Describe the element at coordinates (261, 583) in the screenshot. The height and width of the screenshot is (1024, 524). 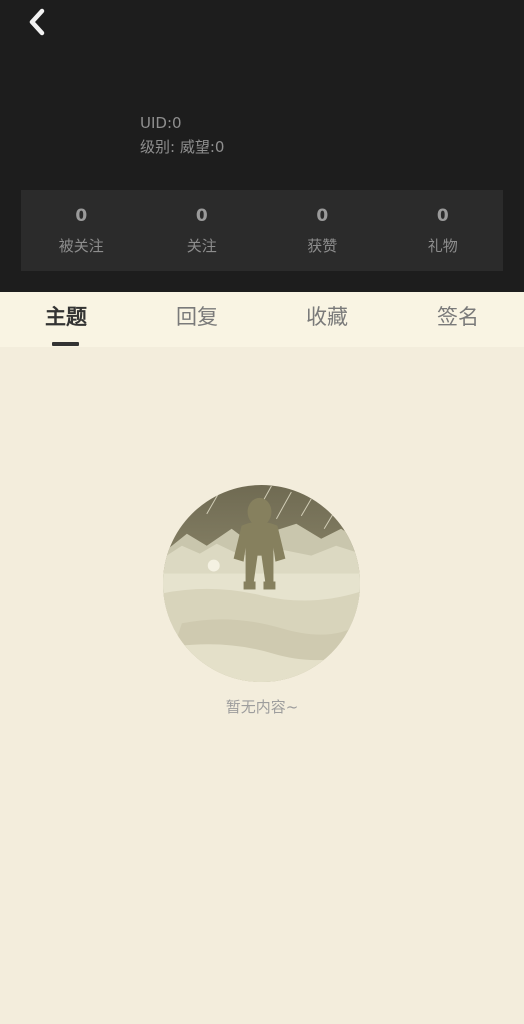
I see `astronaut-empty-illustration` at that location.